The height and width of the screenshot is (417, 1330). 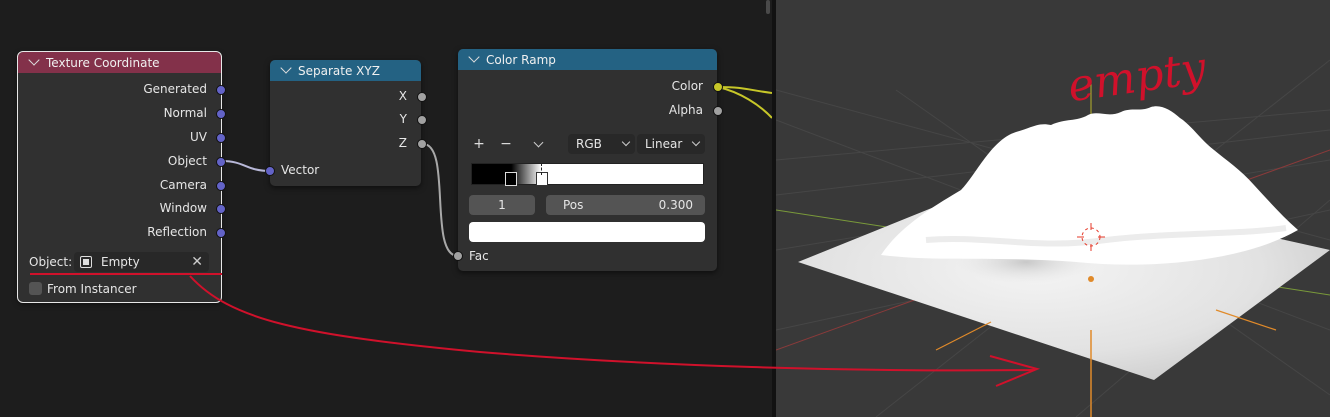 What do you see at coordinates (86, 262) in the screenshot?
I see `empty-object-icon` at bounding box center [86, 262].